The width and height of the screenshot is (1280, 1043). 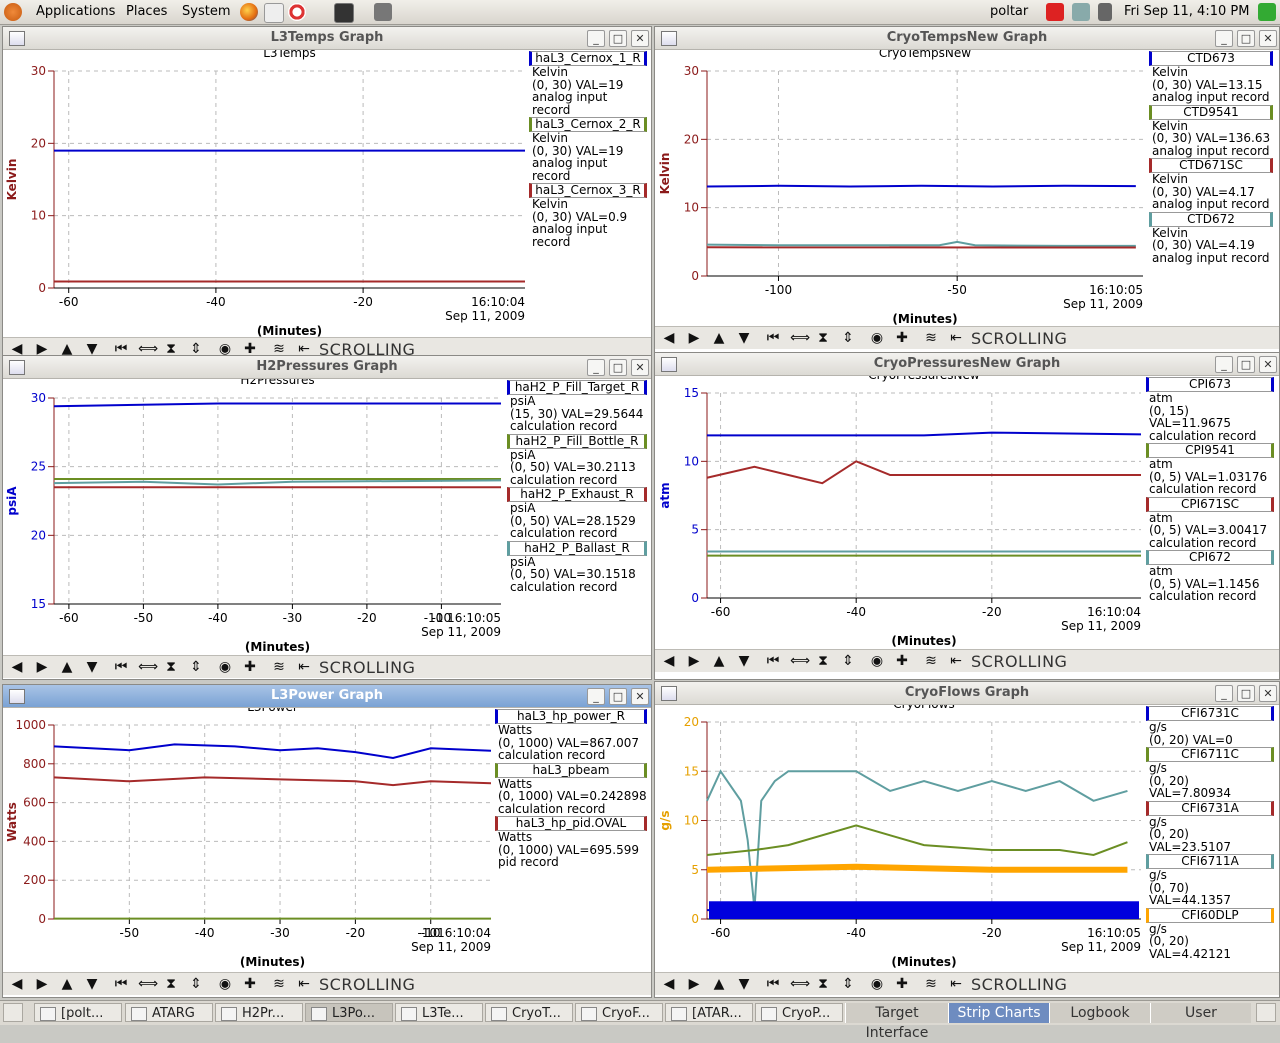 What do you see at coordinates (146, 11) in the screenshot?
I see `menu-places: Places` at bounding box center [146, 11].